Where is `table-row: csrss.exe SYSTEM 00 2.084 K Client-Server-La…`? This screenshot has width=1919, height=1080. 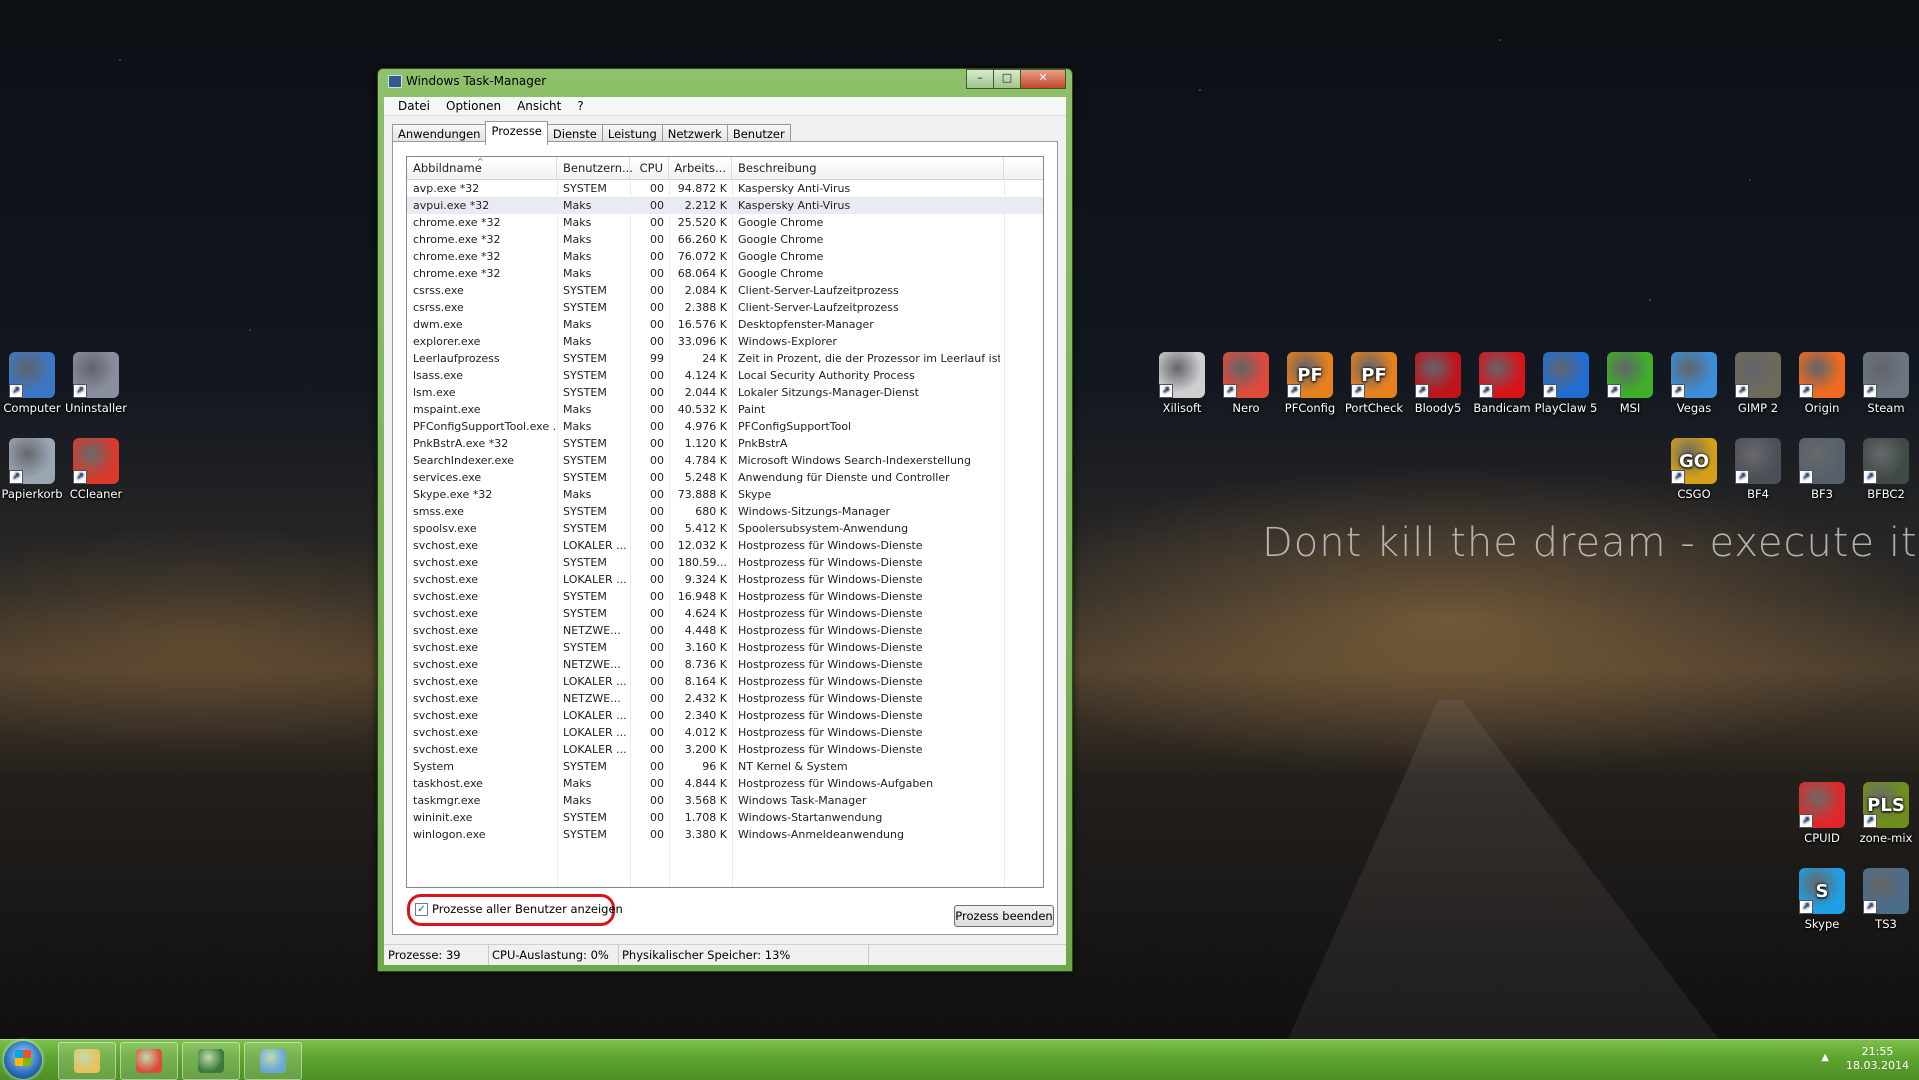
table-row: csrss.exe SYSTEM 00 2.084 K Client-Server-La… is located at coordinates (725, 290).